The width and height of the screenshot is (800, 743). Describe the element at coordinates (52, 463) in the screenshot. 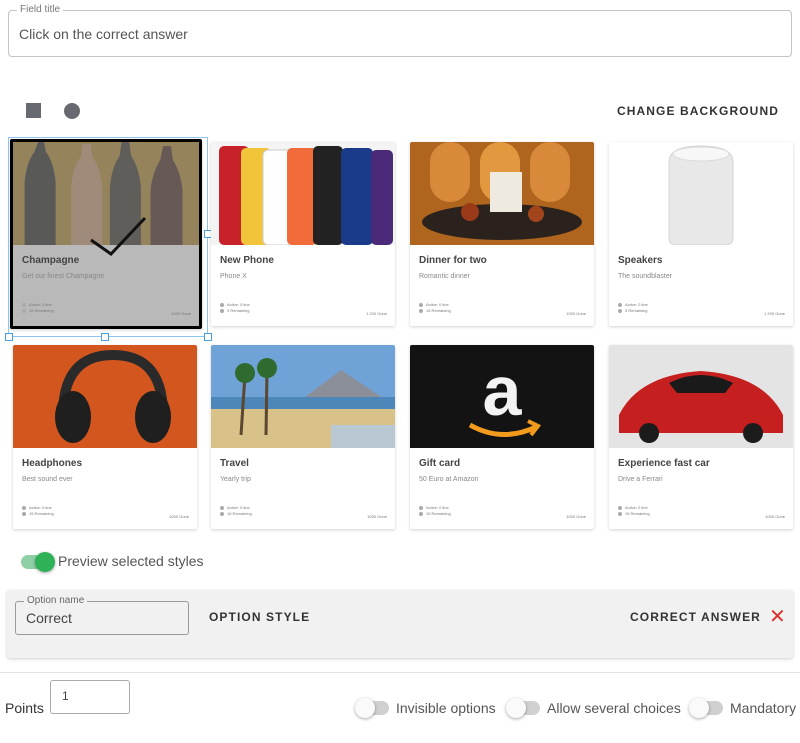

I see `card-title: Headphones` at that location.